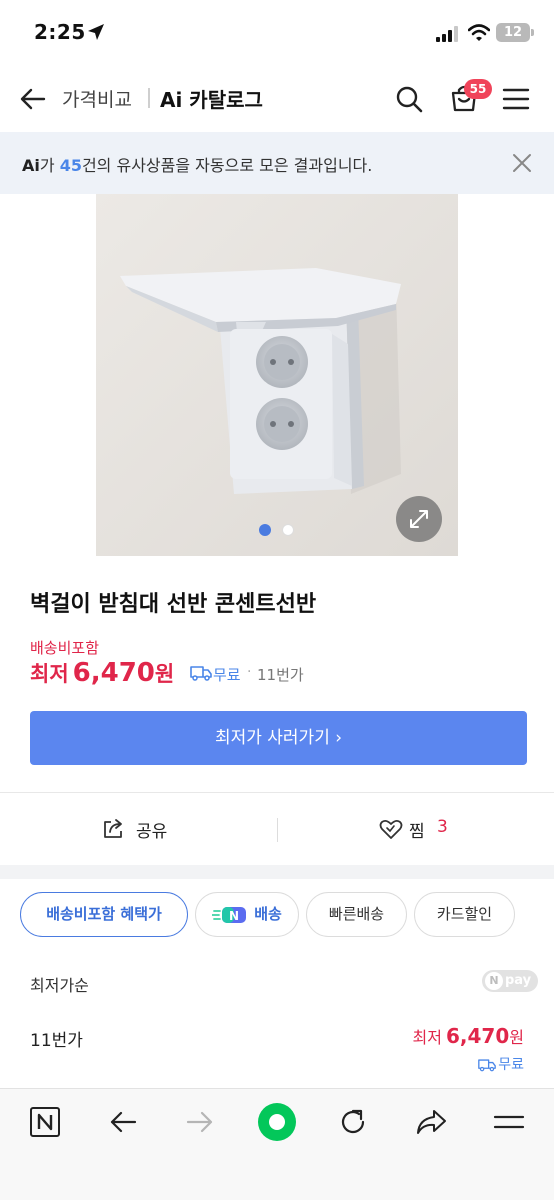 This screenshot has width=554, height=1200. I want to click on product-title: 벽걸이 받침대 선반 콘센트선반, so click(173, 604).